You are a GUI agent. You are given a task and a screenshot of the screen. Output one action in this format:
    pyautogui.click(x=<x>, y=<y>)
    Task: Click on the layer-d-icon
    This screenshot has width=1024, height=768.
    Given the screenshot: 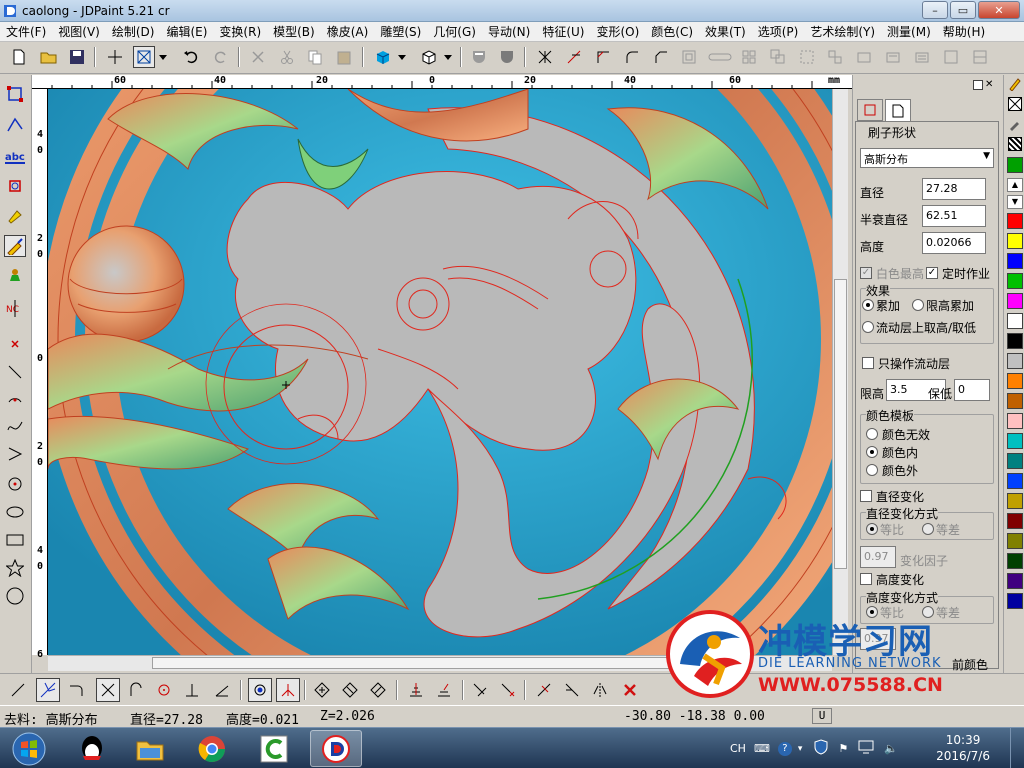 What is the action you would take?
    pyautogui.click(x=951, y=57)
    